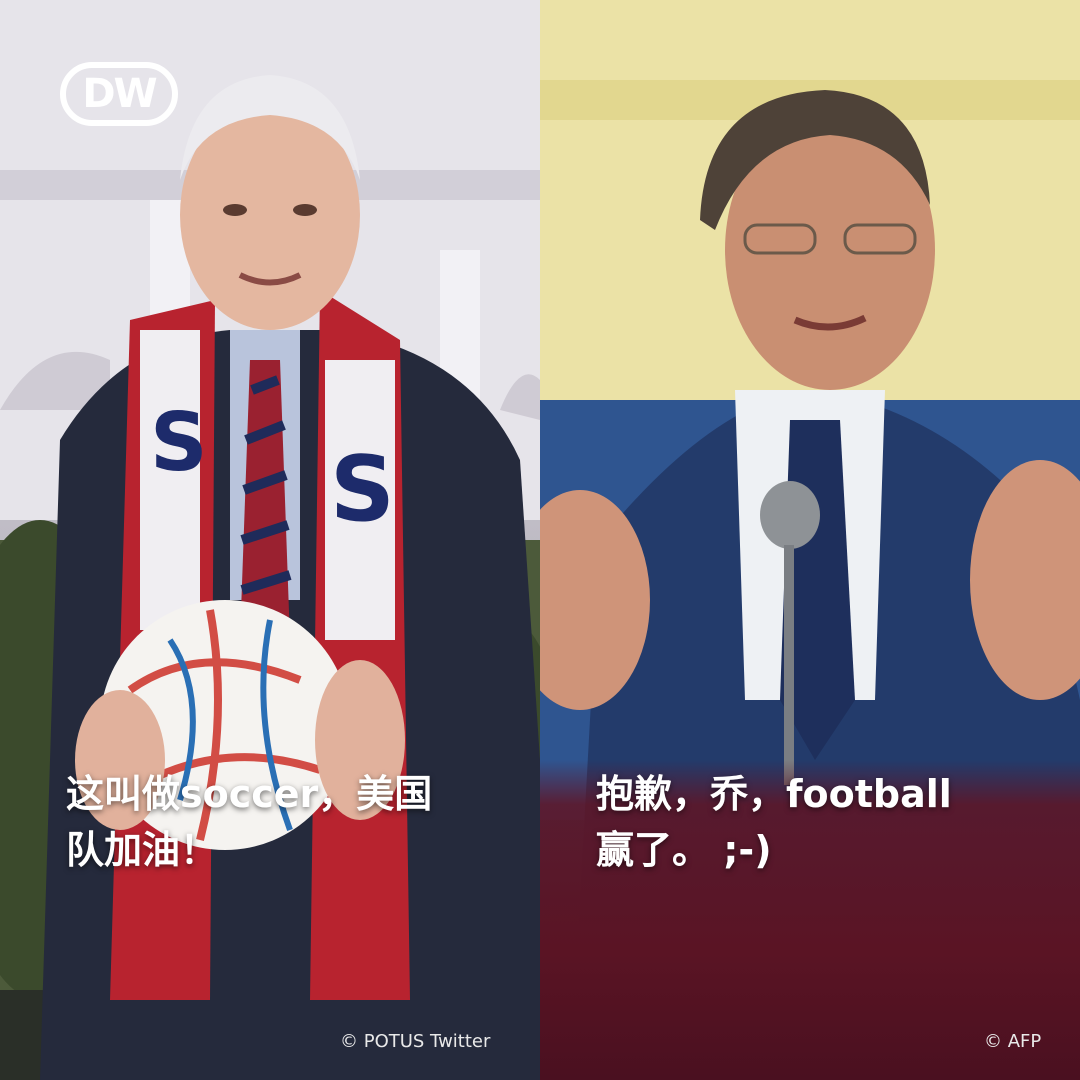 Image resolution: width=1080 pixels, height=1080 pixels. Describe the element at coordinates (774, 822) in the screenshot. I see `right-caption: 抱歉，乔，football 赢了。 ;-)` at that location.